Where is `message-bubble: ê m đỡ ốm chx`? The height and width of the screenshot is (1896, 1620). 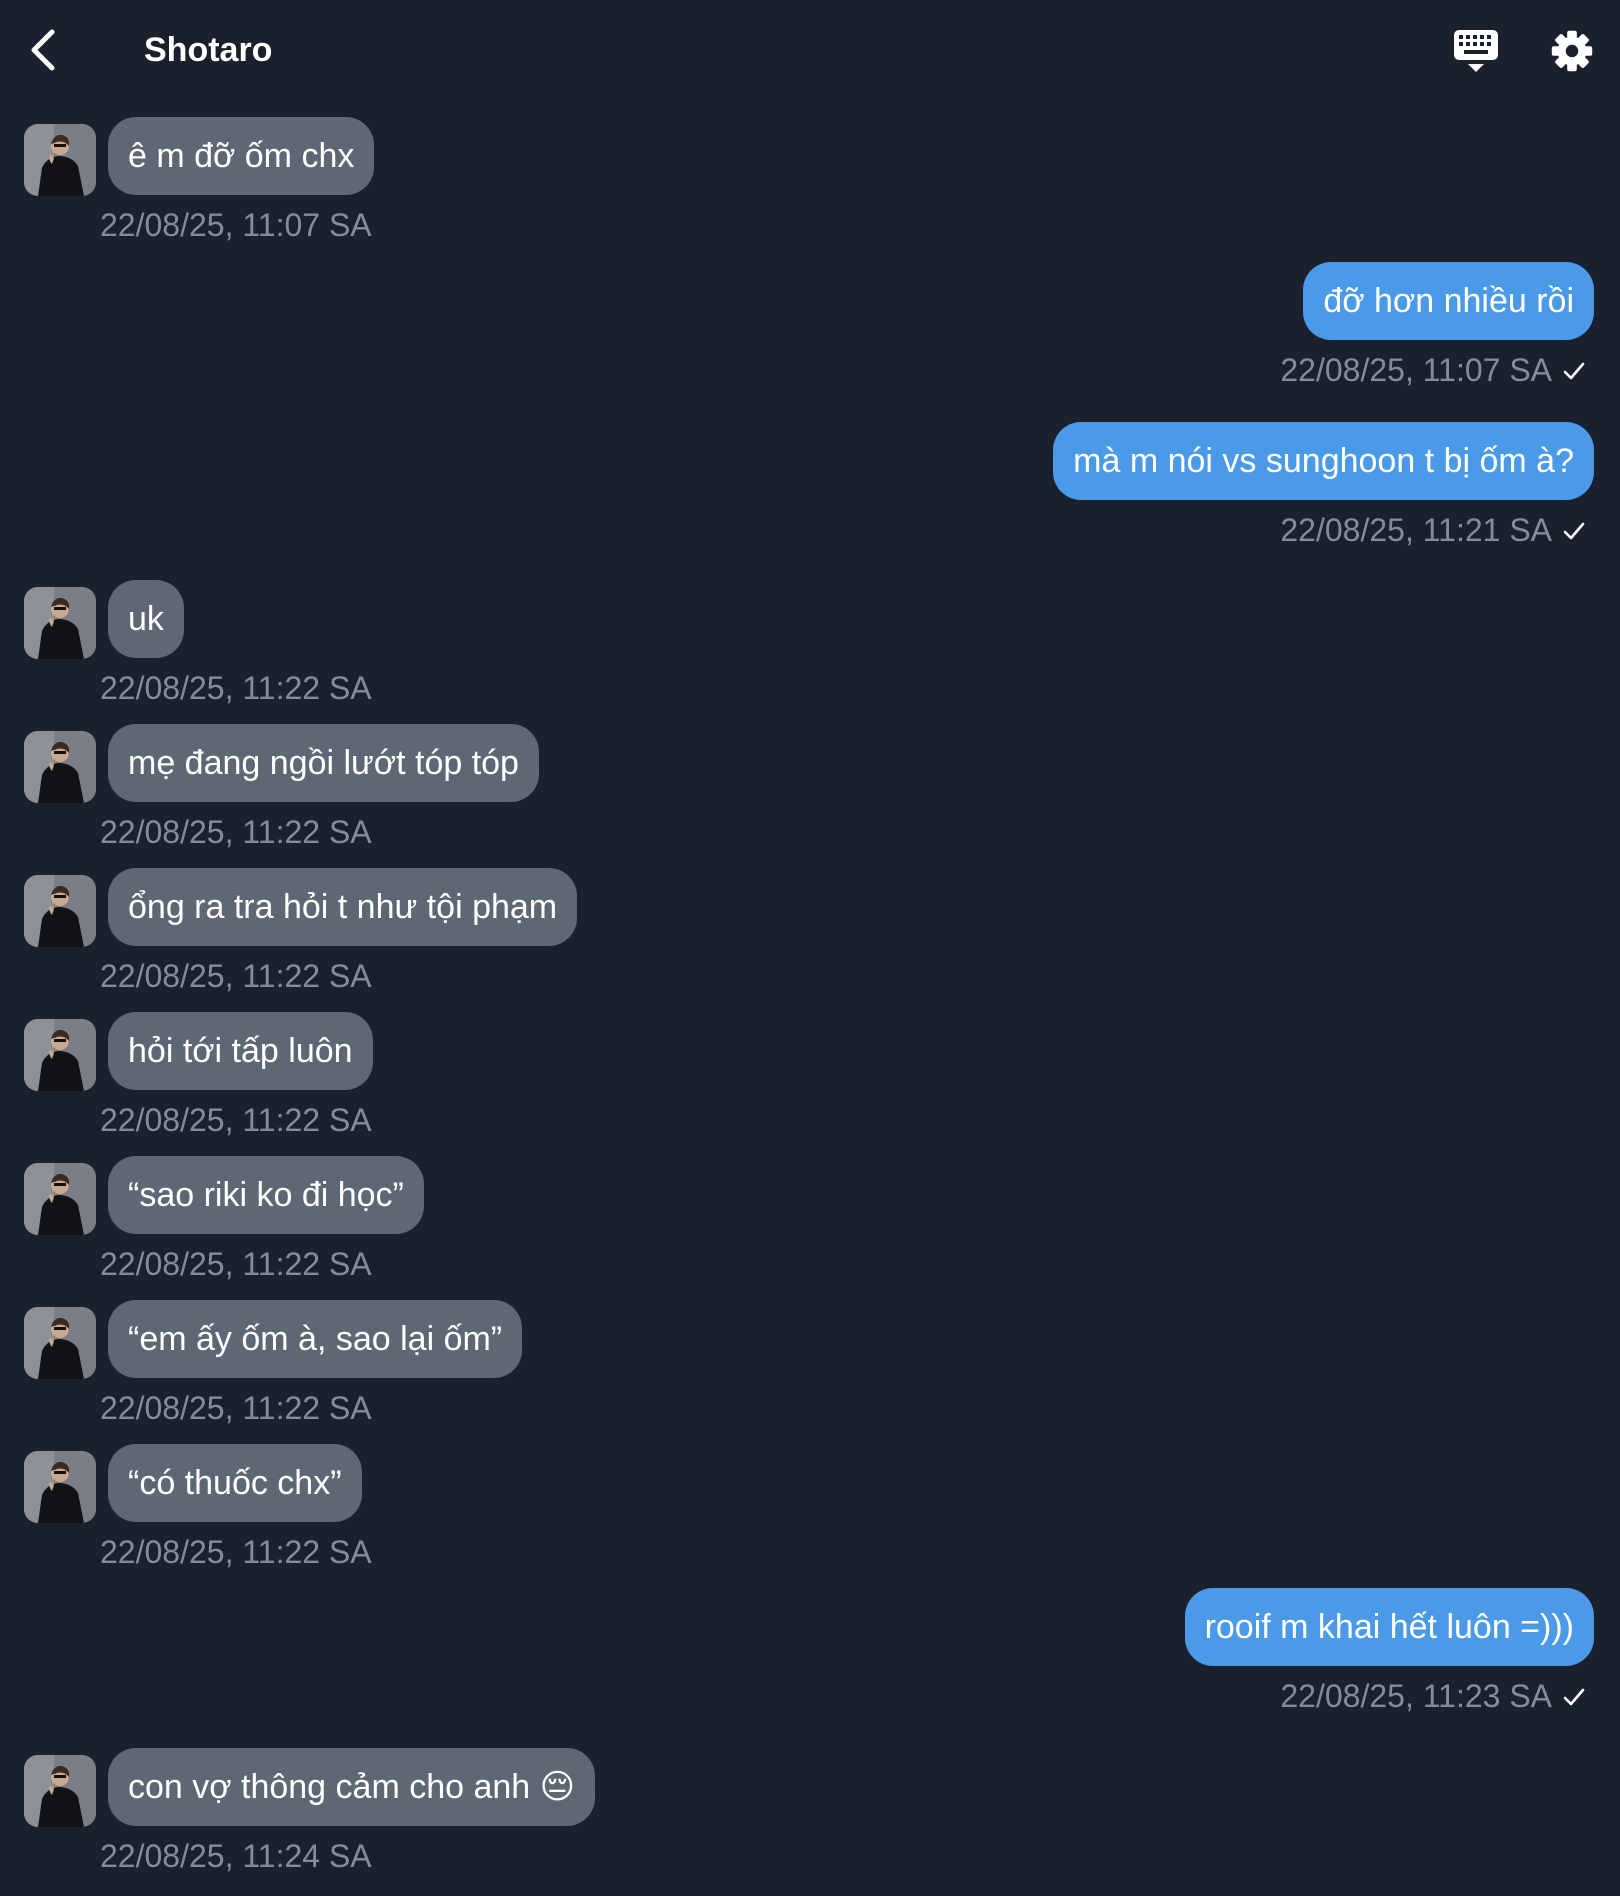
message-bubble: ê m đỡ ốm chx is located at coordinates (241, 156).